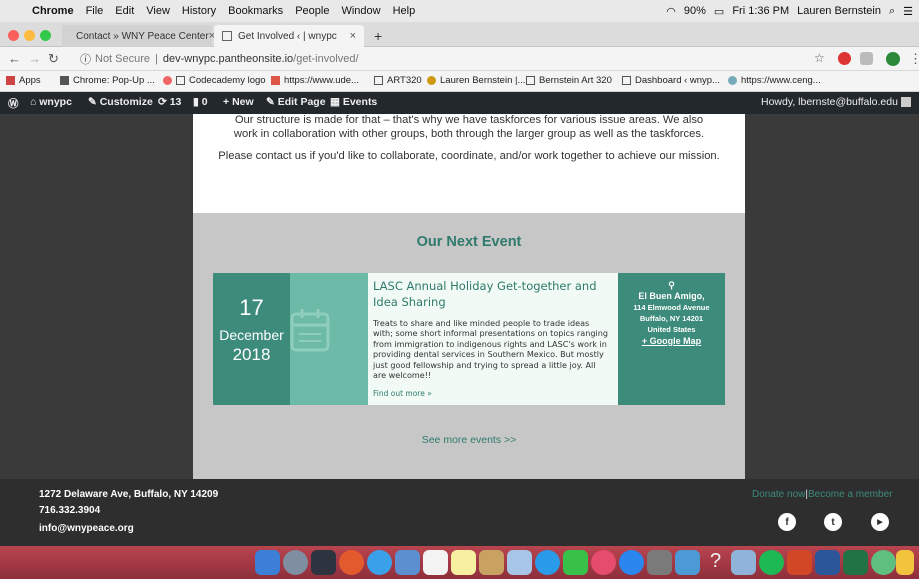 The width and height of the screenshot is (919, 579). I want to click on mac-dock: ?, so click(459, 562).